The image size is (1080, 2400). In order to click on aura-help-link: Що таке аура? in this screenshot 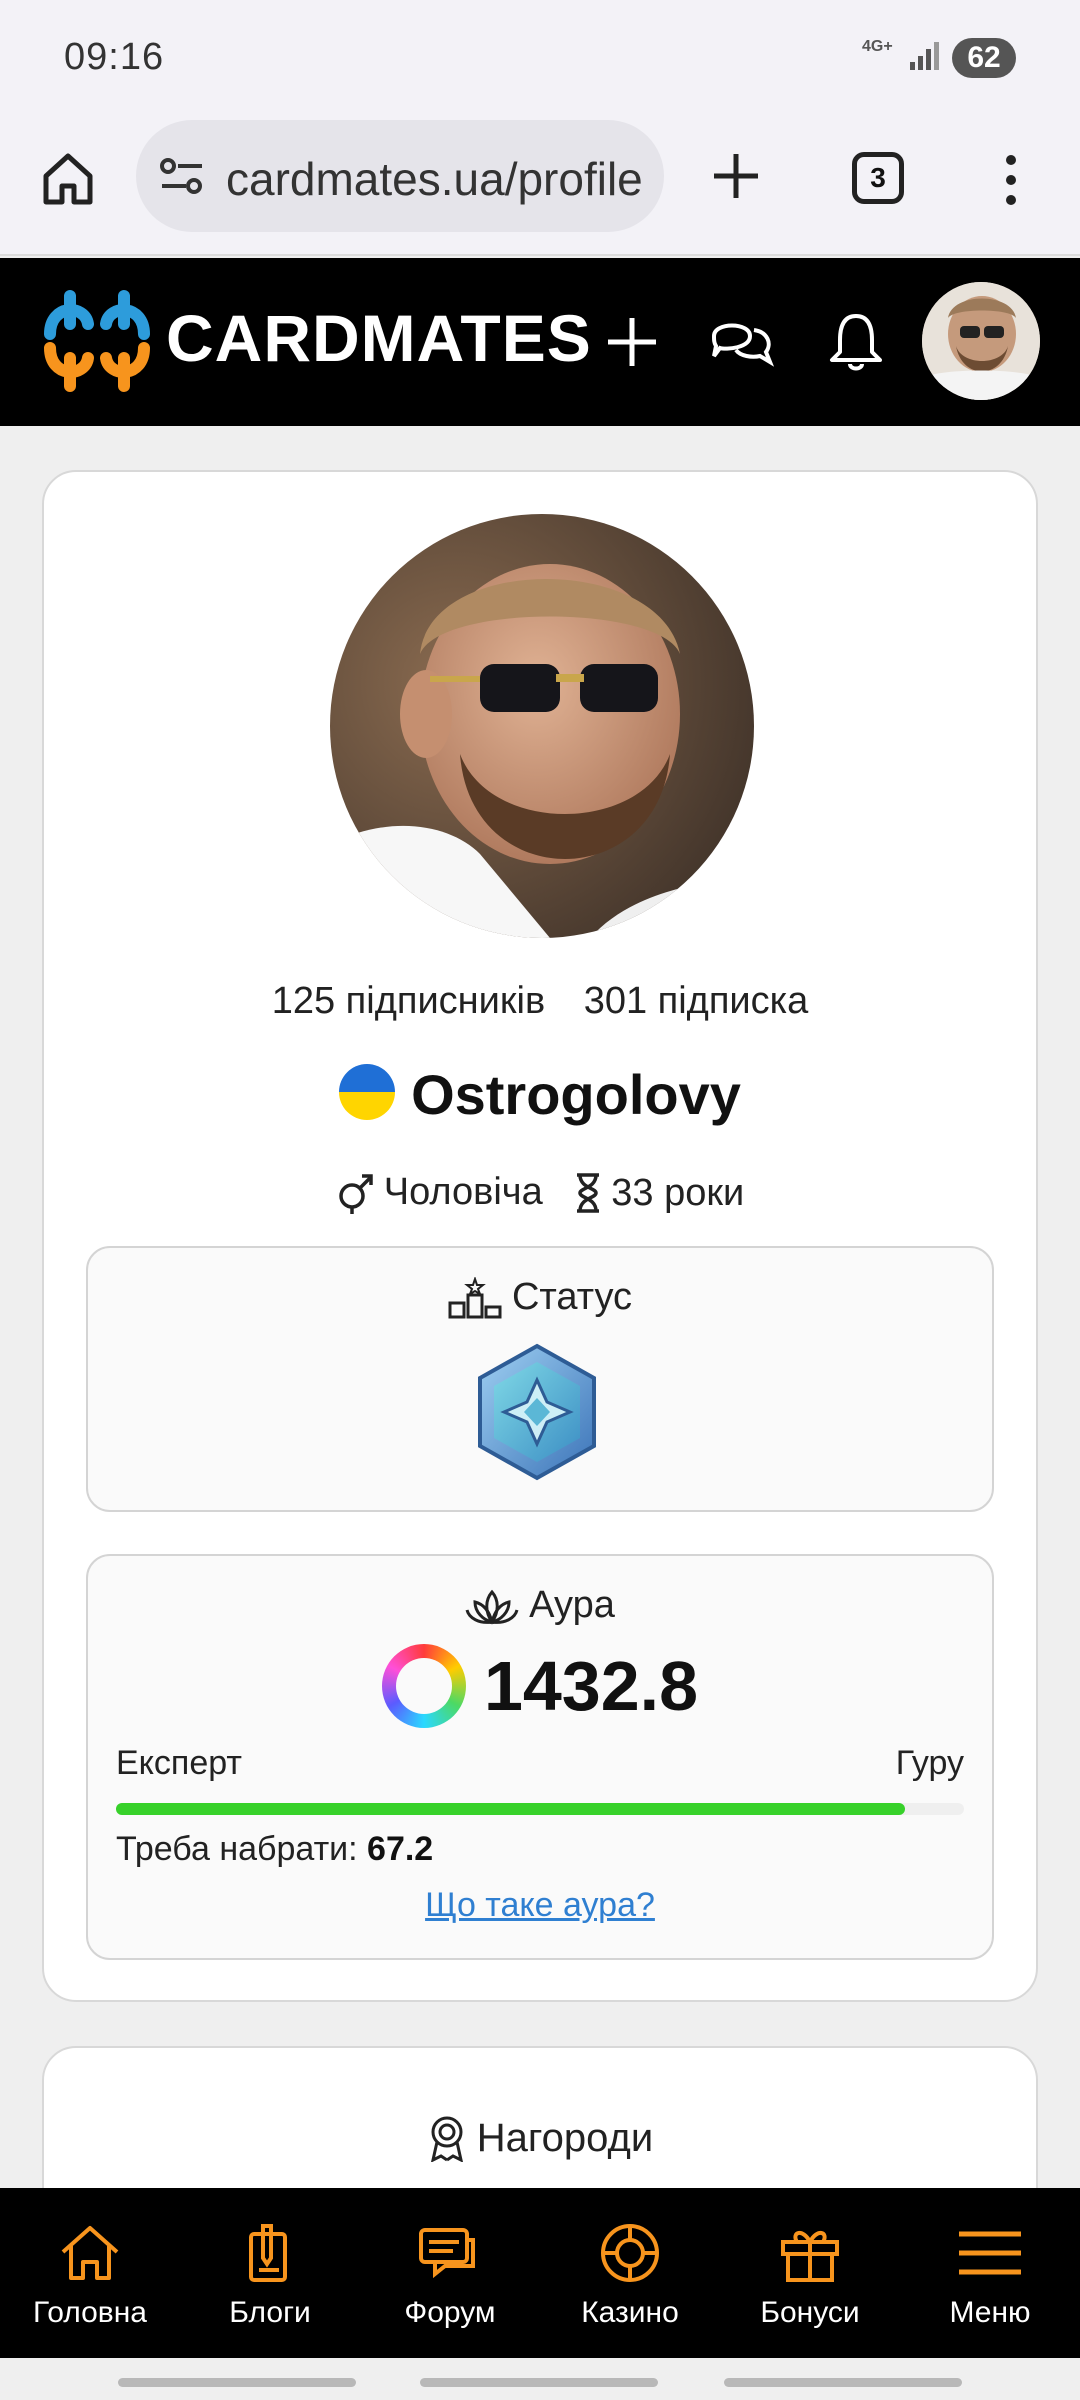, I will do `click(540, 1905)`.